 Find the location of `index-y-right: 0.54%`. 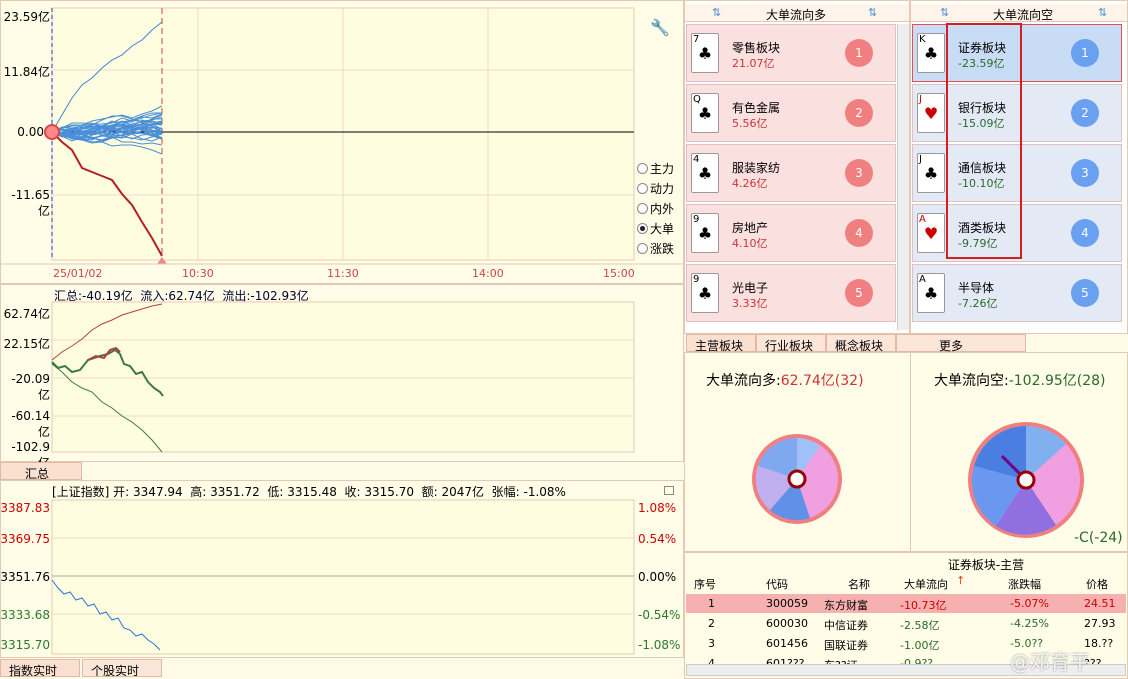

index-y-right: 0.54% is located at coordinates (657, 539).